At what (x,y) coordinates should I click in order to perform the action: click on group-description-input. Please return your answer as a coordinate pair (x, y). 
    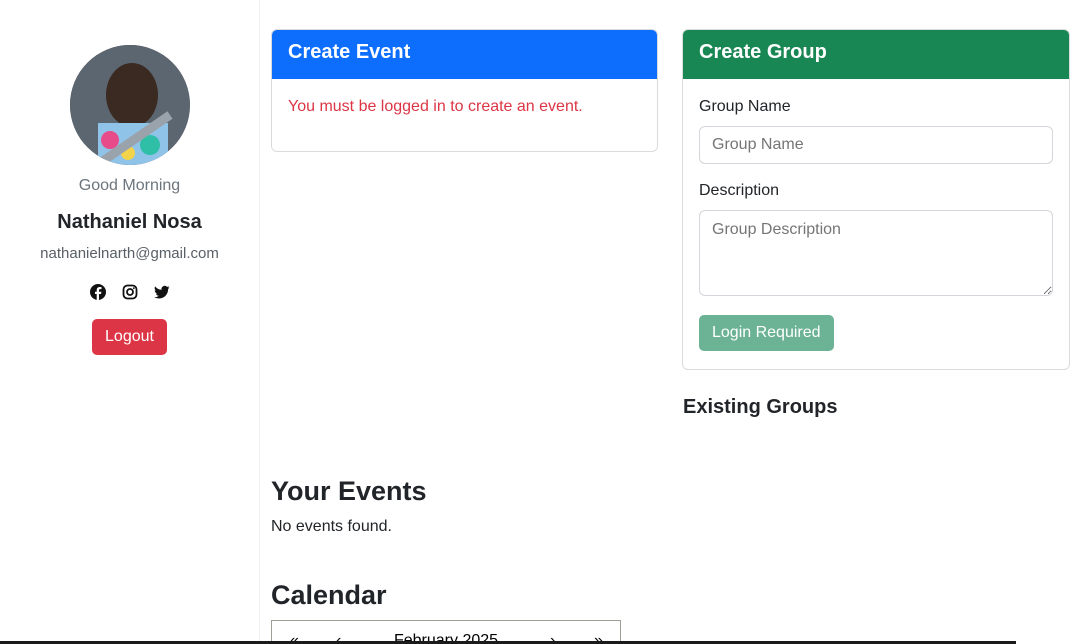
    Looking at the image, I should click on (876, 253).